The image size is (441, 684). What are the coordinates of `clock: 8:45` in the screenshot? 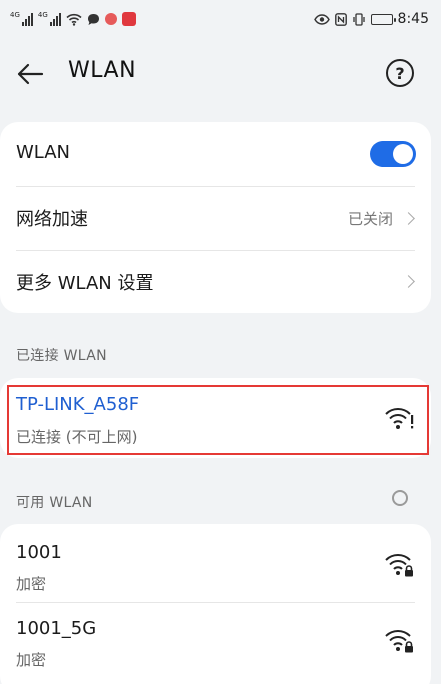 It's located at (413, 19).